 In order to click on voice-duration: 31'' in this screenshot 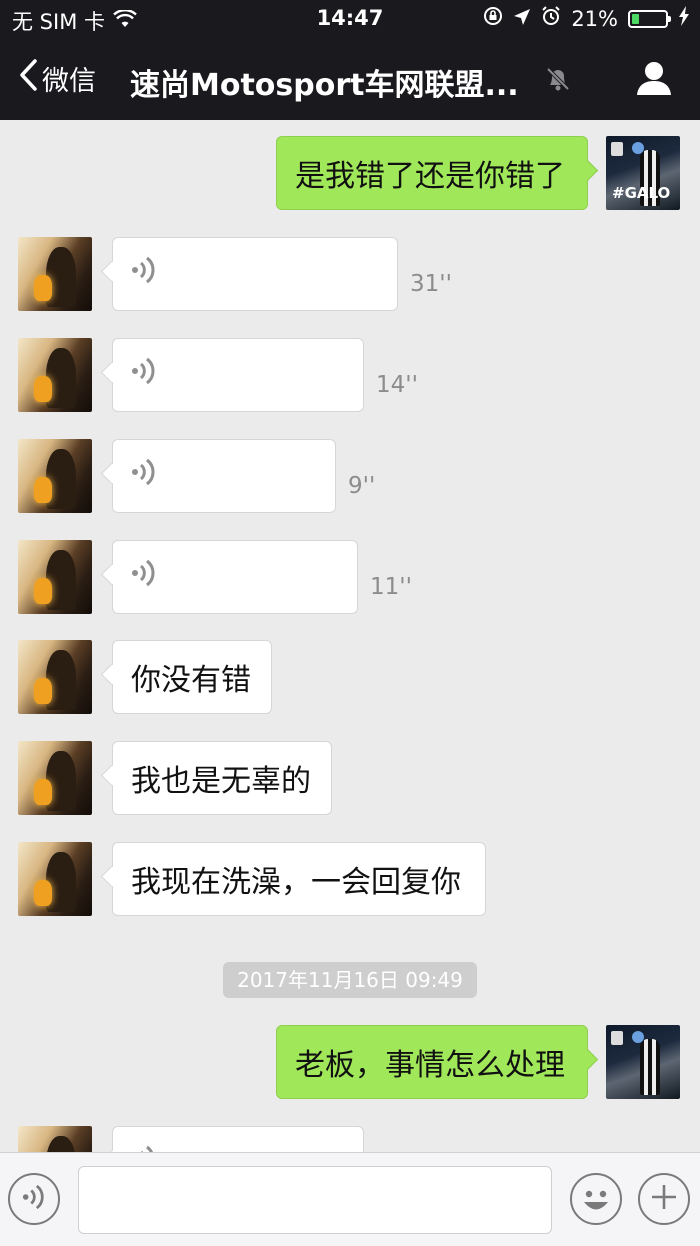, I will do `click(431, 284)`.